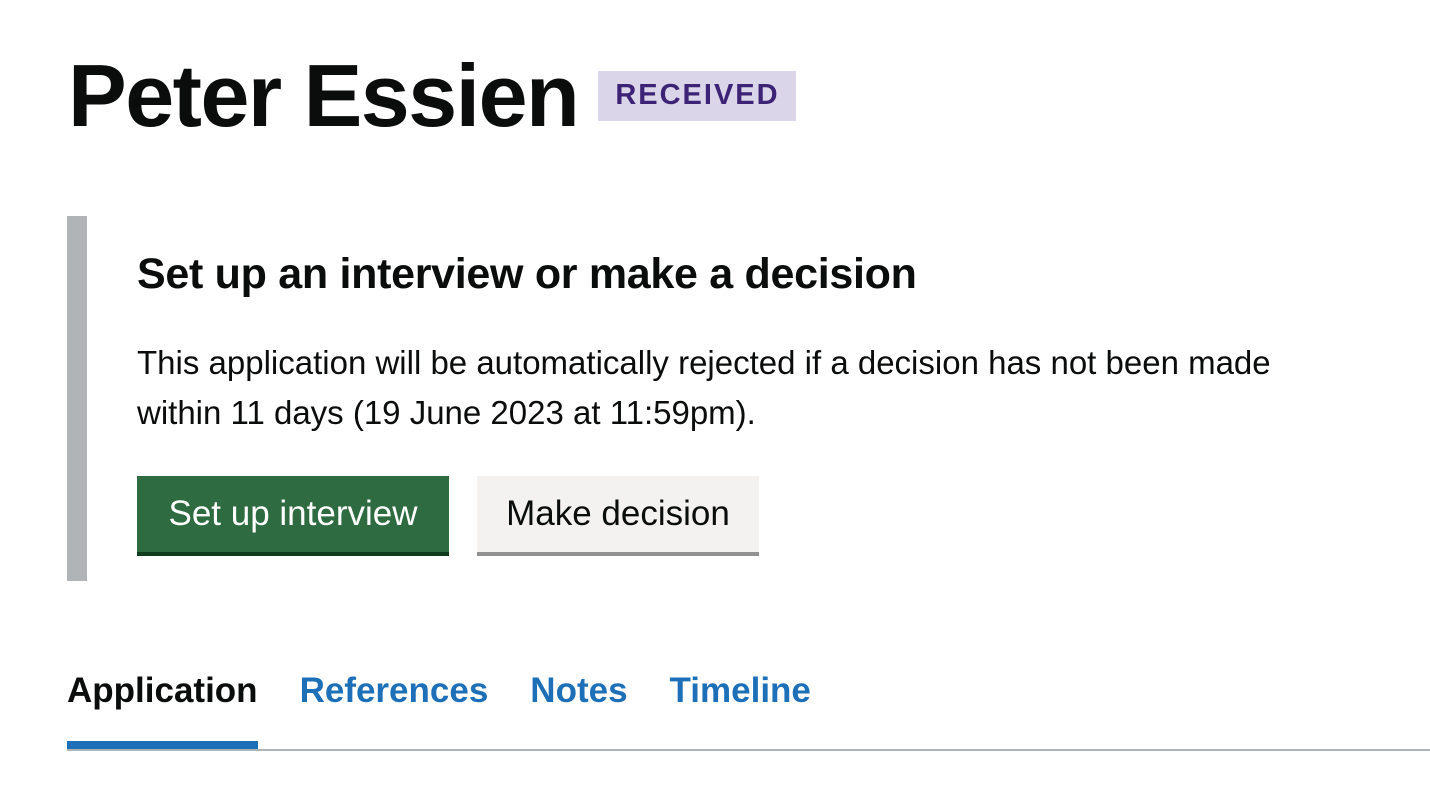 This screenshot has width=1430, height=808. Describe the element at coordinates (697, 96) in the screenshot. I see `status-badge: RECEIVED` at that location.